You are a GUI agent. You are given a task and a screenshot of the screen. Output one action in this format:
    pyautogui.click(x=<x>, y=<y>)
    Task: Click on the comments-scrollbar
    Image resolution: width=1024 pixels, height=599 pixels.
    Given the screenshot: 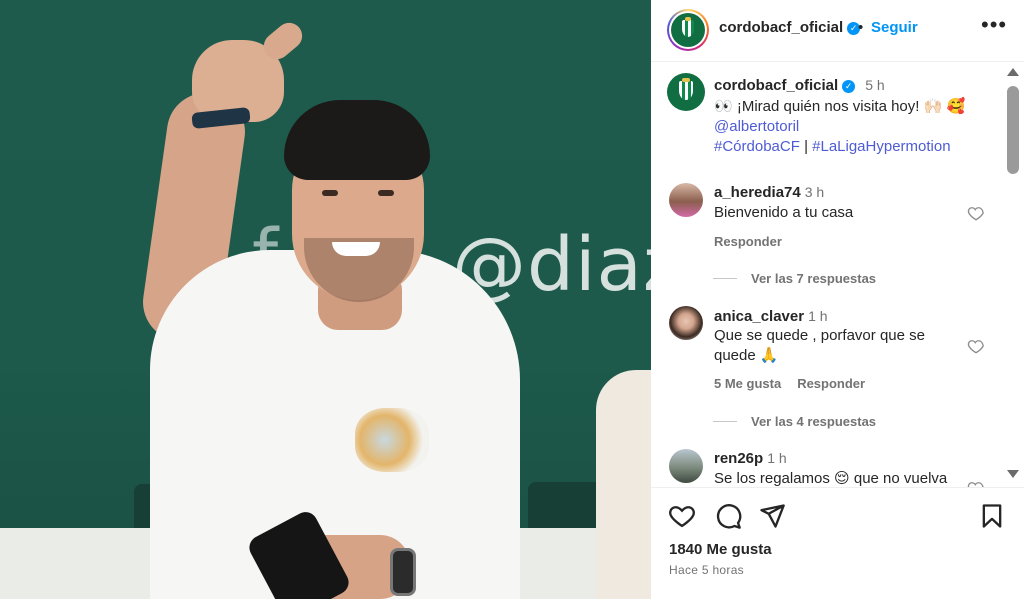 What is the action you would take?
    pyautogui.click(x=1014, y=275)
    